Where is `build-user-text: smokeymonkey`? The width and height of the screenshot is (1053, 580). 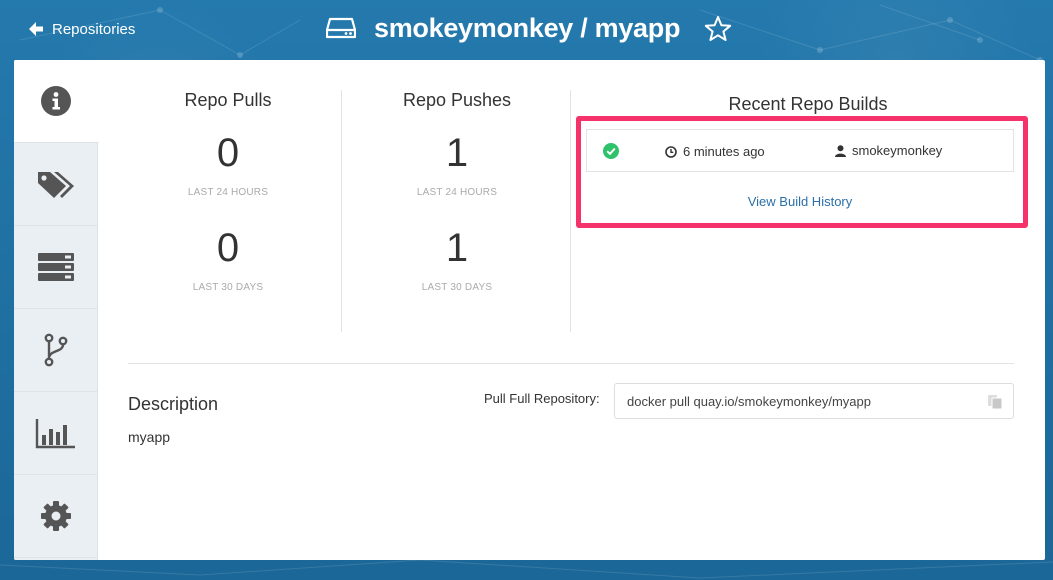 build-user-text: smokeymonkey is located at coordinates (897, 150).